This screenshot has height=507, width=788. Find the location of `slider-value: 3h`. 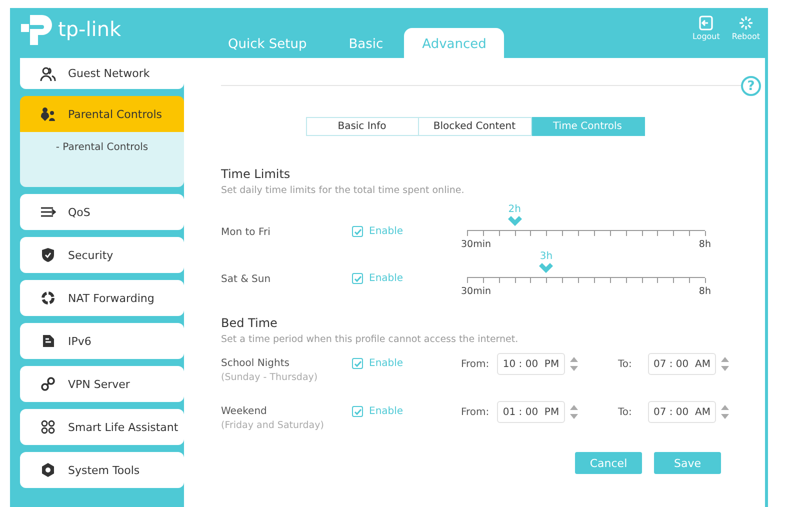

slider-value: 3h is located at coordinates (546, 256).